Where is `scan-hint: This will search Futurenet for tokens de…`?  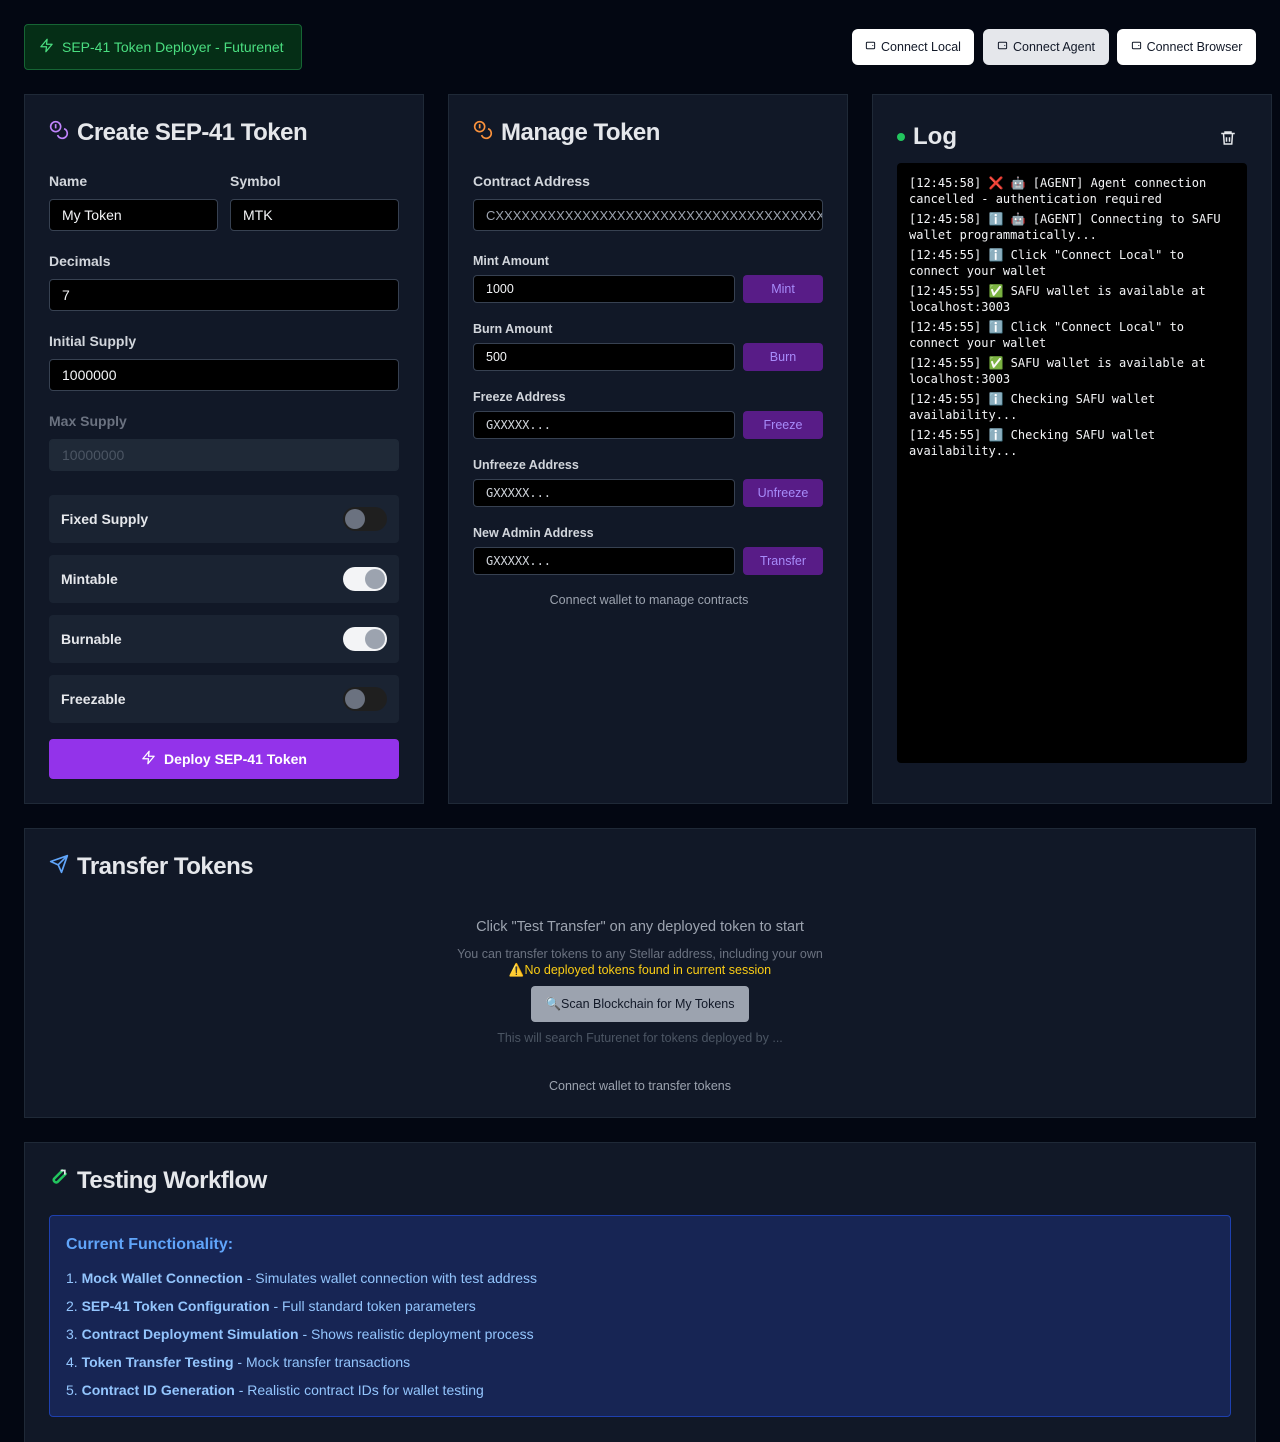
scan-hint: This will search Futurenet for tokens de… is located at coordinates (640, 1038).